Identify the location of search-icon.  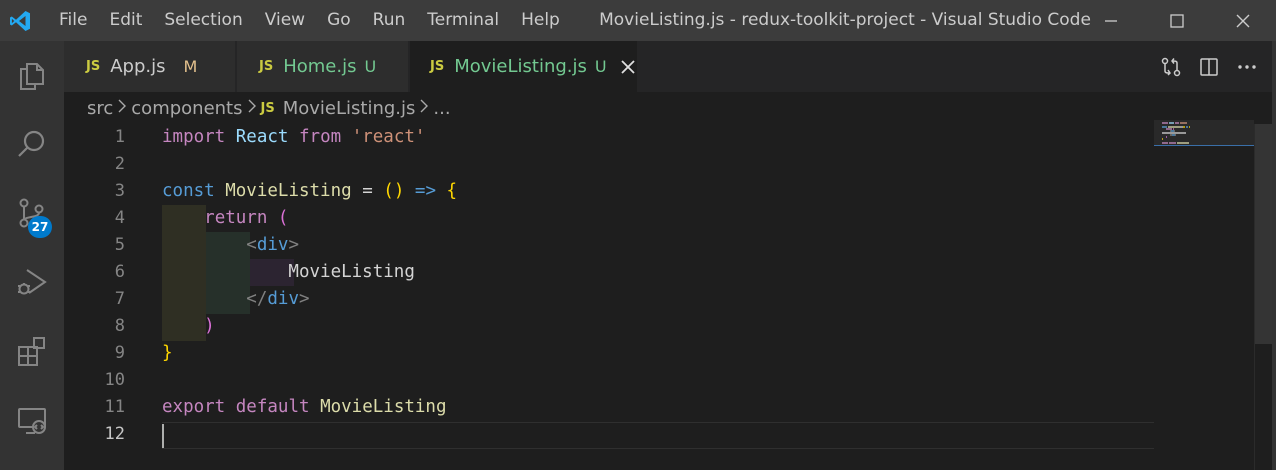
(32, 144).